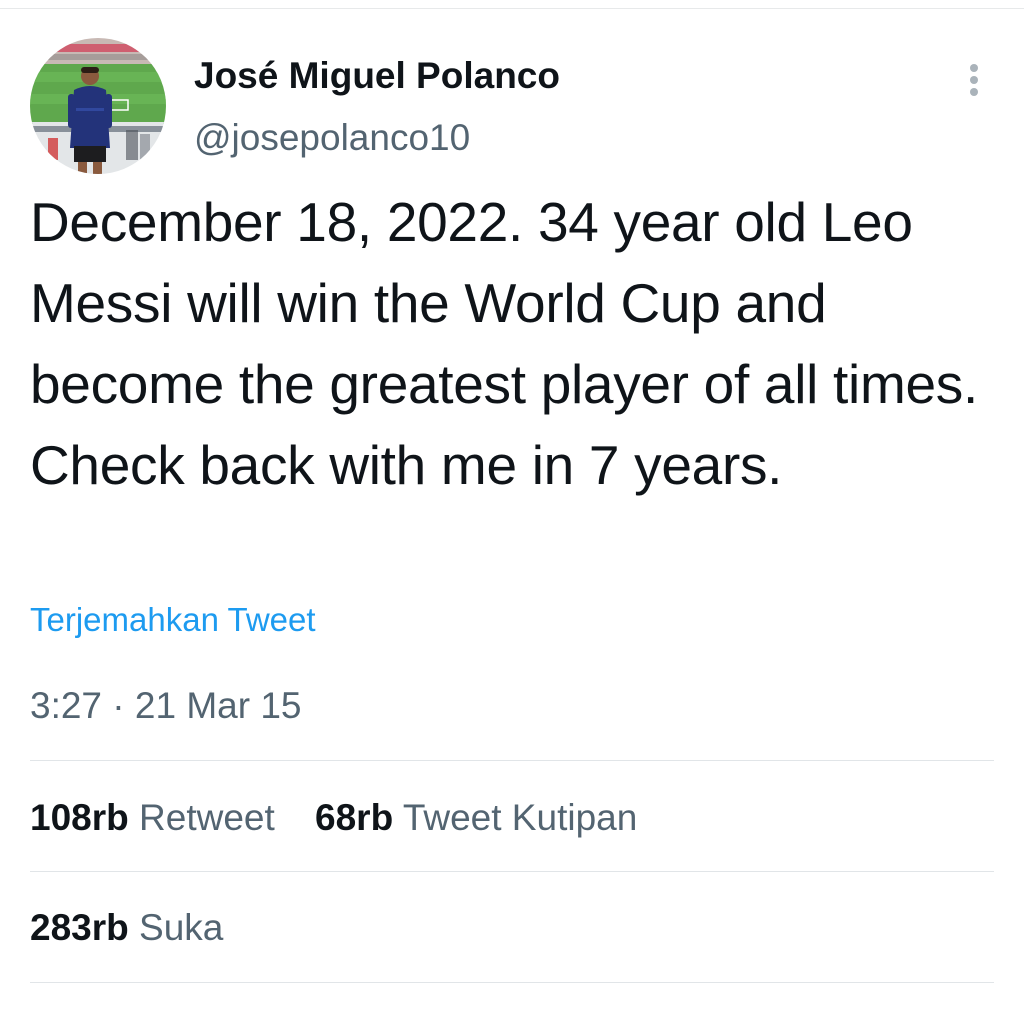  I want to click on author-avatar, so click(98, 106).